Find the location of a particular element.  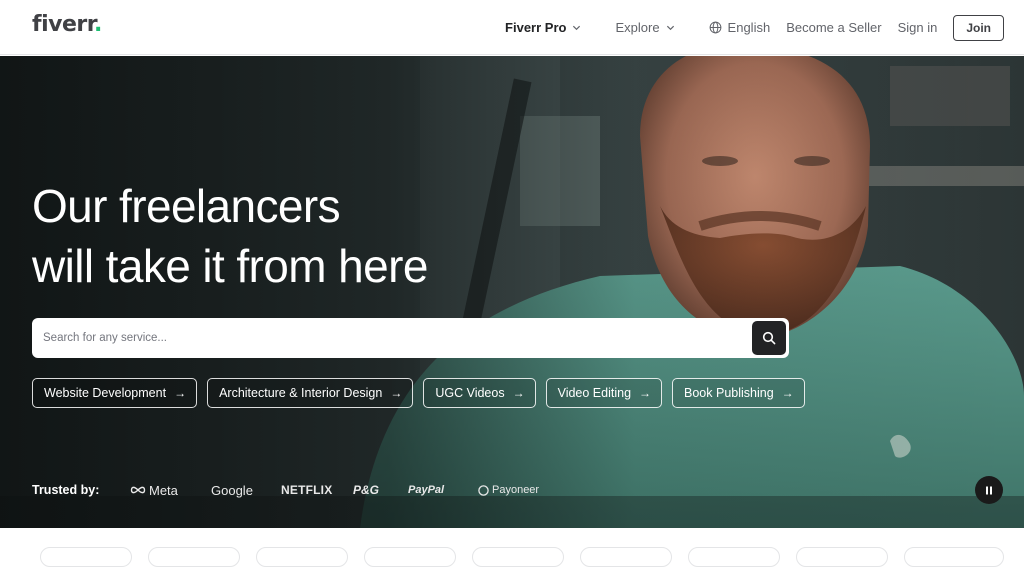

search-icon is located at coordinates (769, 338).